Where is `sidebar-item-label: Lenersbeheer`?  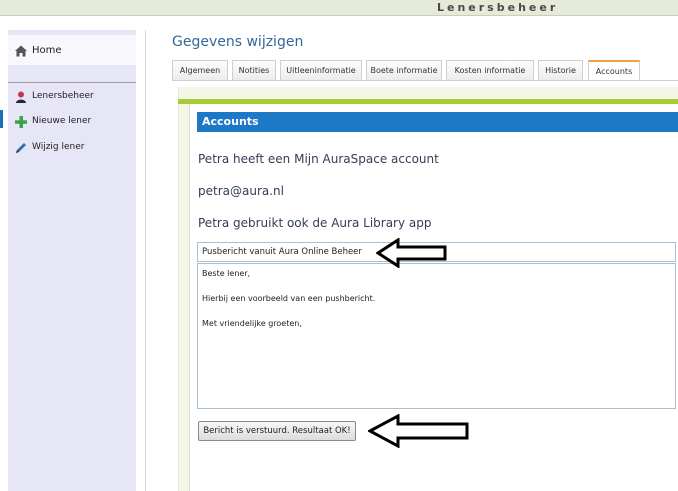
sidebar-item-label: Lenersbeheer is located at coordinates (63, 96).